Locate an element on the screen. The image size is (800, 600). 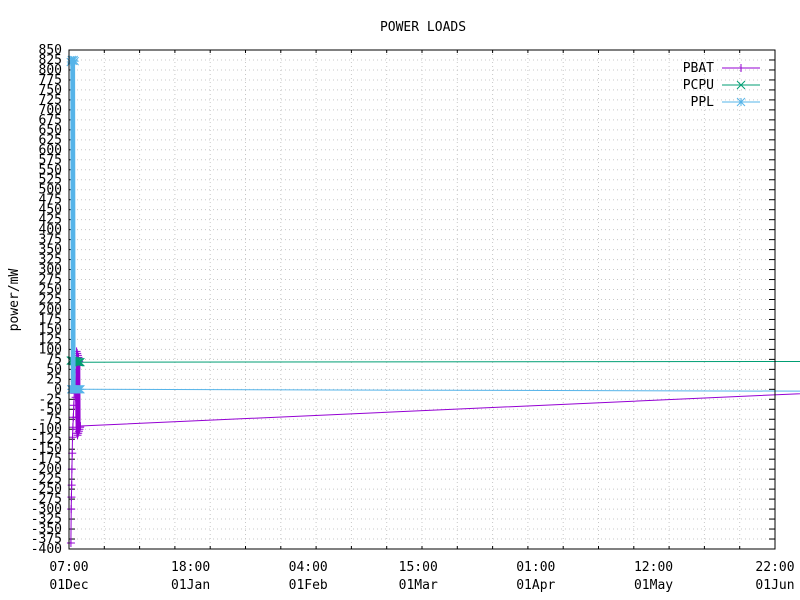
chart-title: POWER LOADS is located at coordinates (423, 27).